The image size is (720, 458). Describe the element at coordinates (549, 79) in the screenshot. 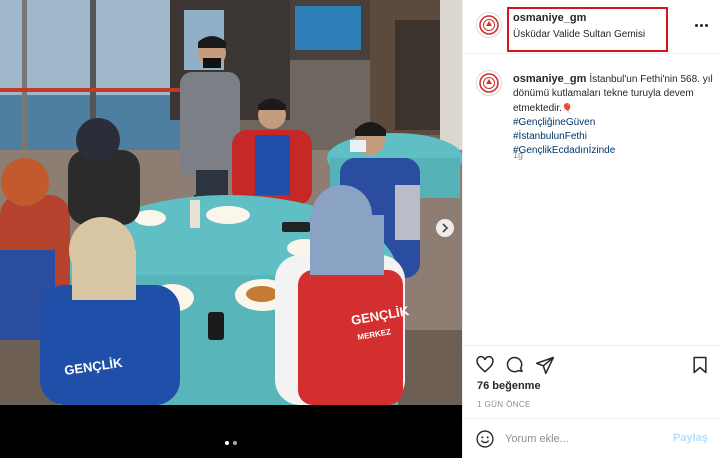

I see `caption-username: osmaniye_gm` at that location.